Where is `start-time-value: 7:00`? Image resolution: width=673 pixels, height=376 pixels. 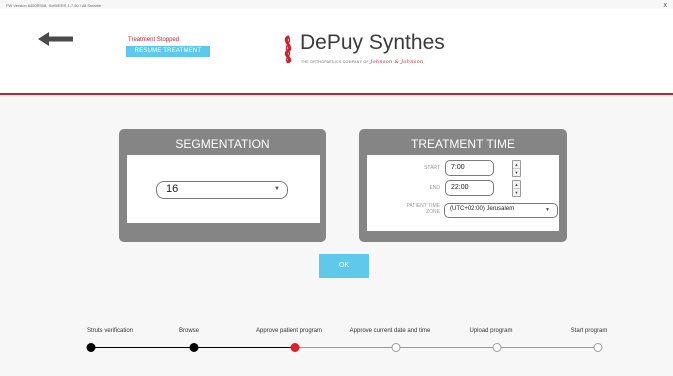 start-time-value: 7:00 is located at coordinates (458, 167).